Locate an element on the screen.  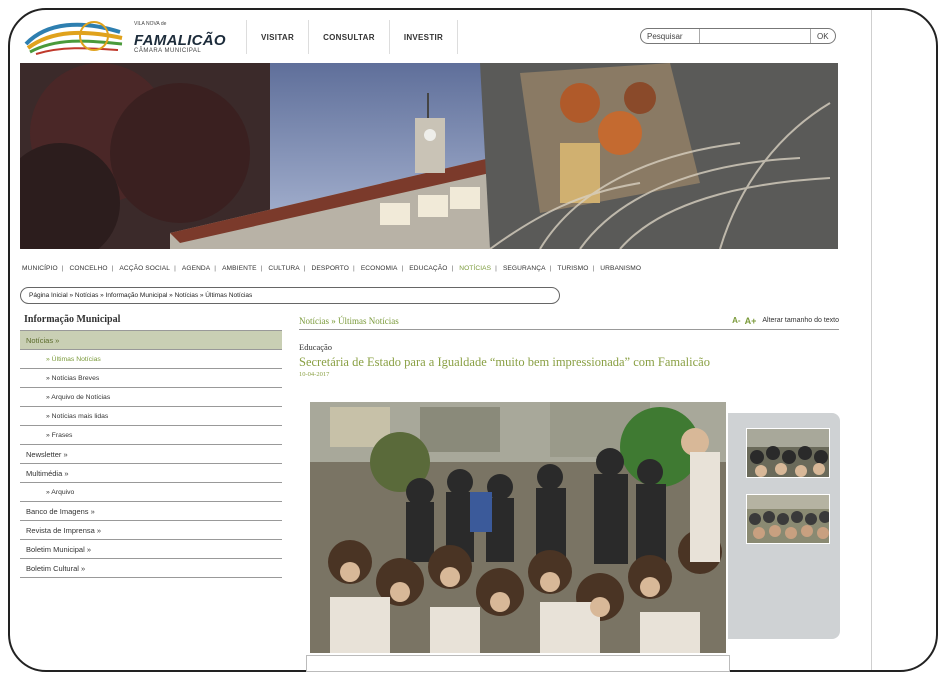
sidebar-item-newsletter: Newsletter » is located at coordinates (151, 454).